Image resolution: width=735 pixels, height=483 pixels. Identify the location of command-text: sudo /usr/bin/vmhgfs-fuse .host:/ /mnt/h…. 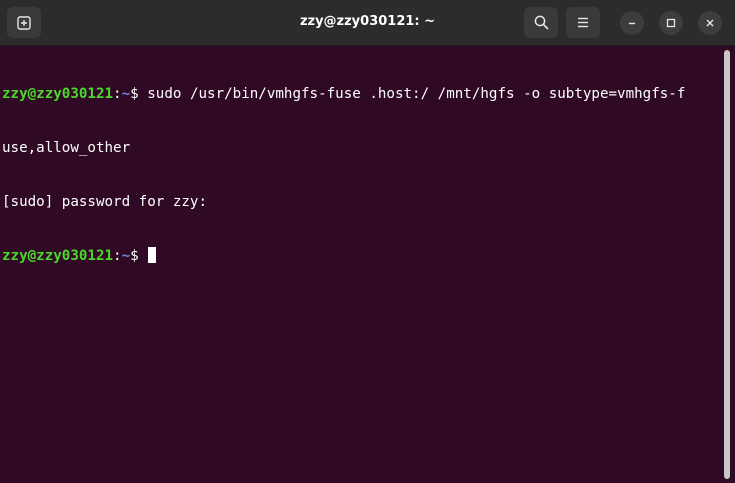
(416, 94).